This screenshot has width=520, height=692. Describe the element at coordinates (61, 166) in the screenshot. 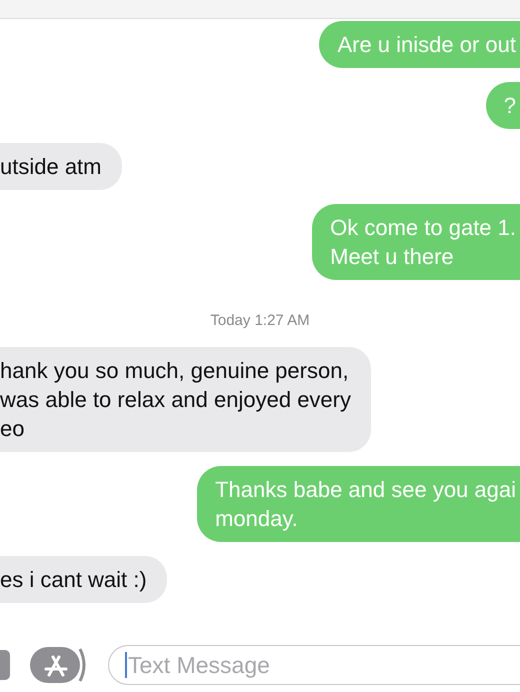

I see `received-message: utside atm` at that location.